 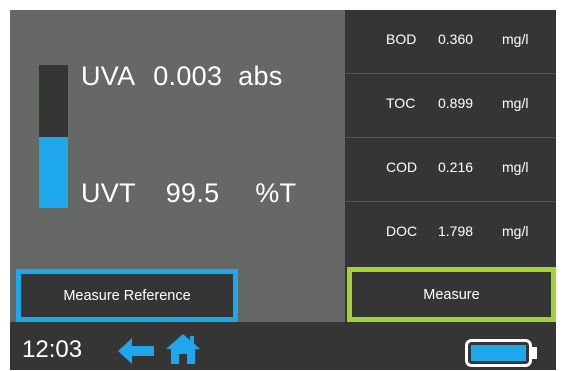 What do you see at coordinates (456, 167) in the screenshot?
I see `parameter-value: 0.216` at bounding box center [456, 167].